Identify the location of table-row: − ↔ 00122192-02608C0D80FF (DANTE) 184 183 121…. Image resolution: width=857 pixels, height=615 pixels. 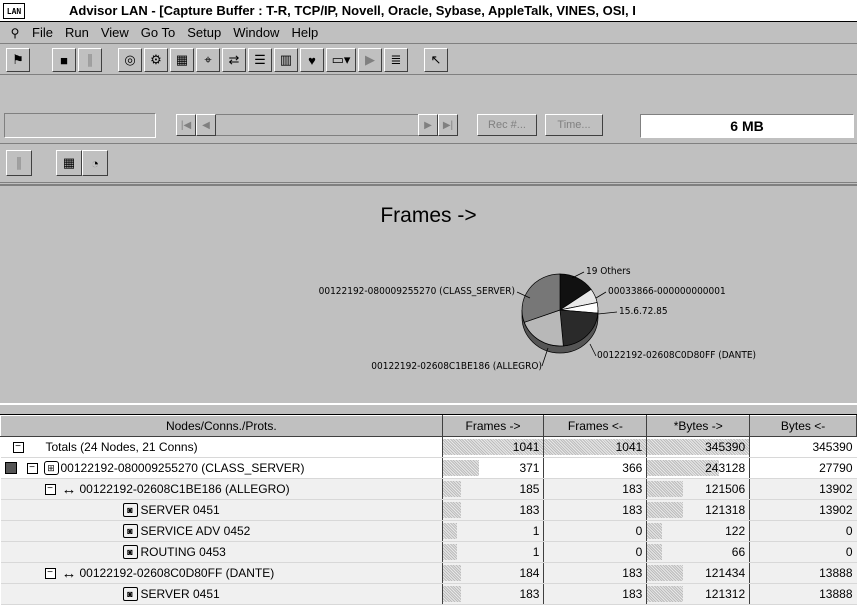
(428, 573).